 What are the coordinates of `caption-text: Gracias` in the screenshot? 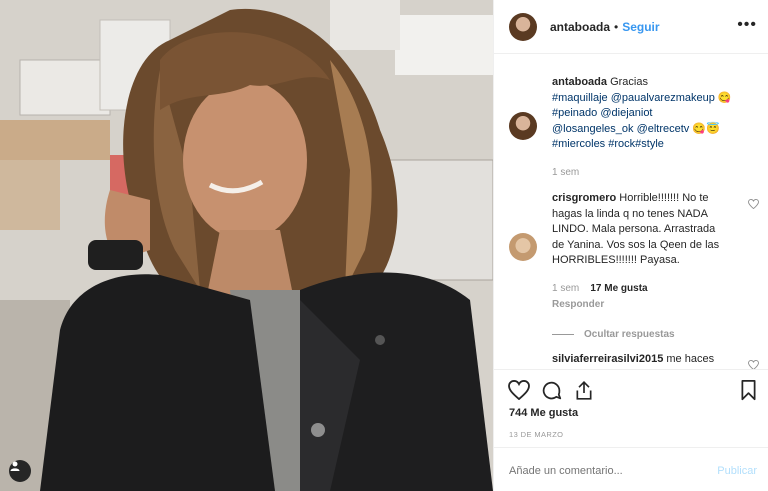 It's located at (629, 82).